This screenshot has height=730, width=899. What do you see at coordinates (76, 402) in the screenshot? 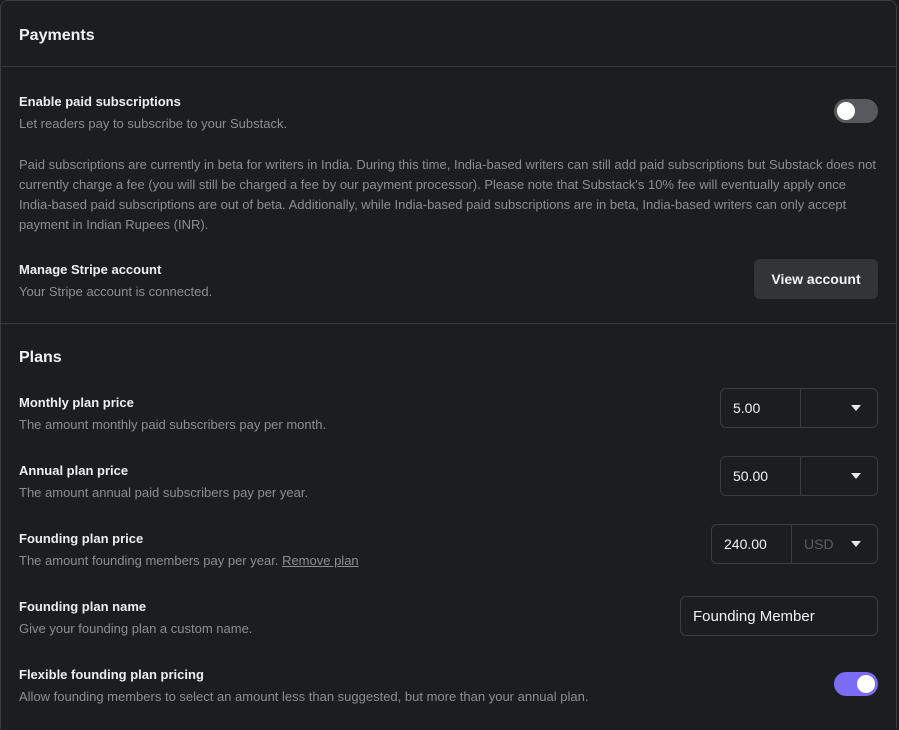
I see `monthly-price-title: Monthly plan price` at bounding box center [76, 402].